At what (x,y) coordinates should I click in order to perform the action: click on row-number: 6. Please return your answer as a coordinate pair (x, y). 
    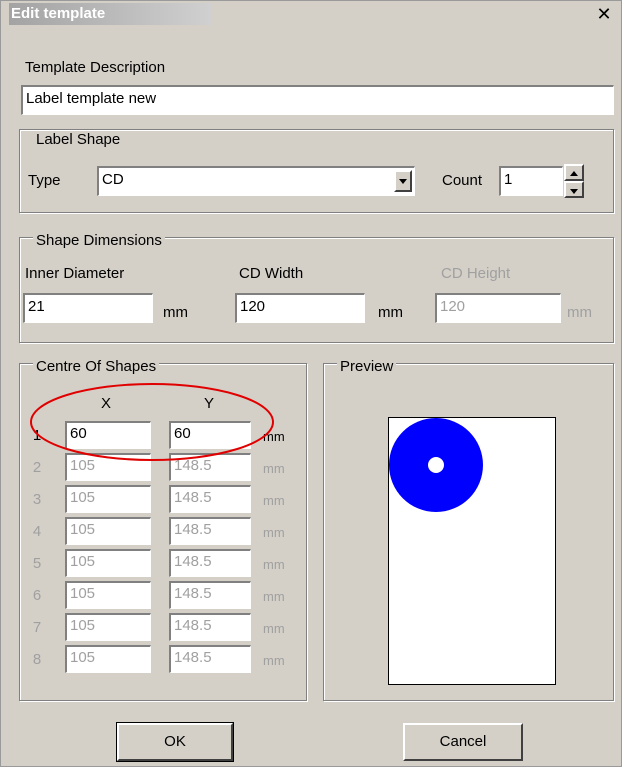
    Looking at the image, I should click on (37, 595).